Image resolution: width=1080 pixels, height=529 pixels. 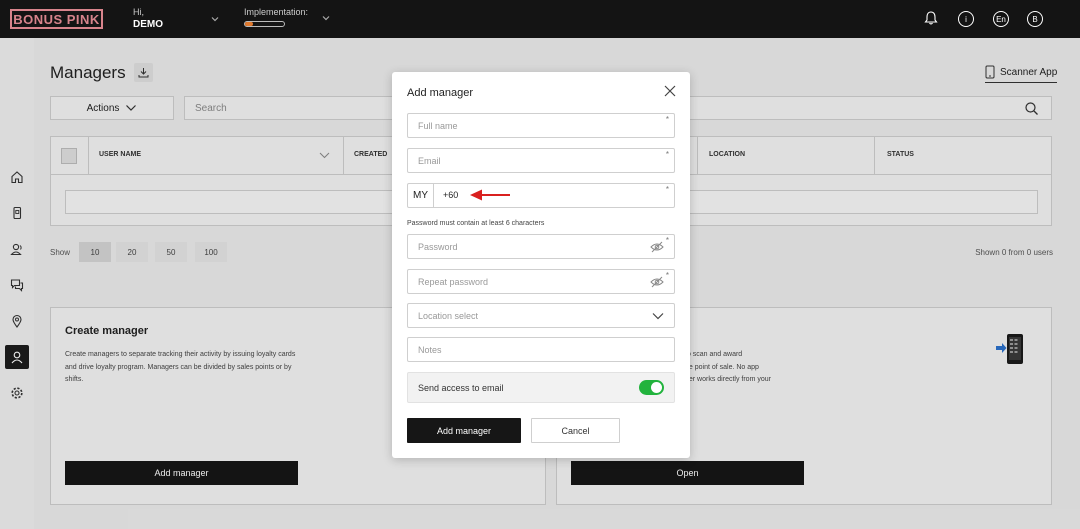 What do you see at coordinates (541, 160) in the screenshot?
I see `email-field: Email *` at bounding box center [541, 160].